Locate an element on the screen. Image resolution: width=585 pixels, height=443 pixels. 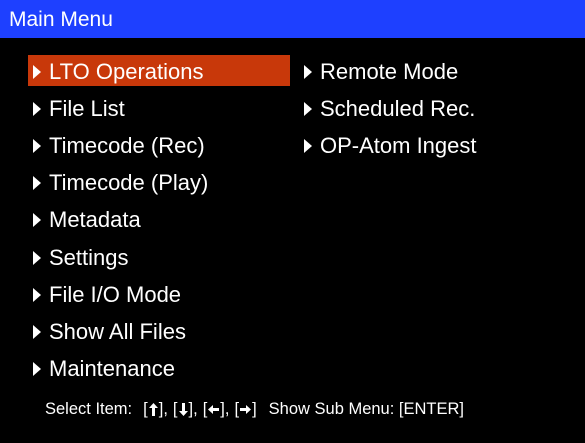
page-title: Main Menu is located at coordinates (61, 19).